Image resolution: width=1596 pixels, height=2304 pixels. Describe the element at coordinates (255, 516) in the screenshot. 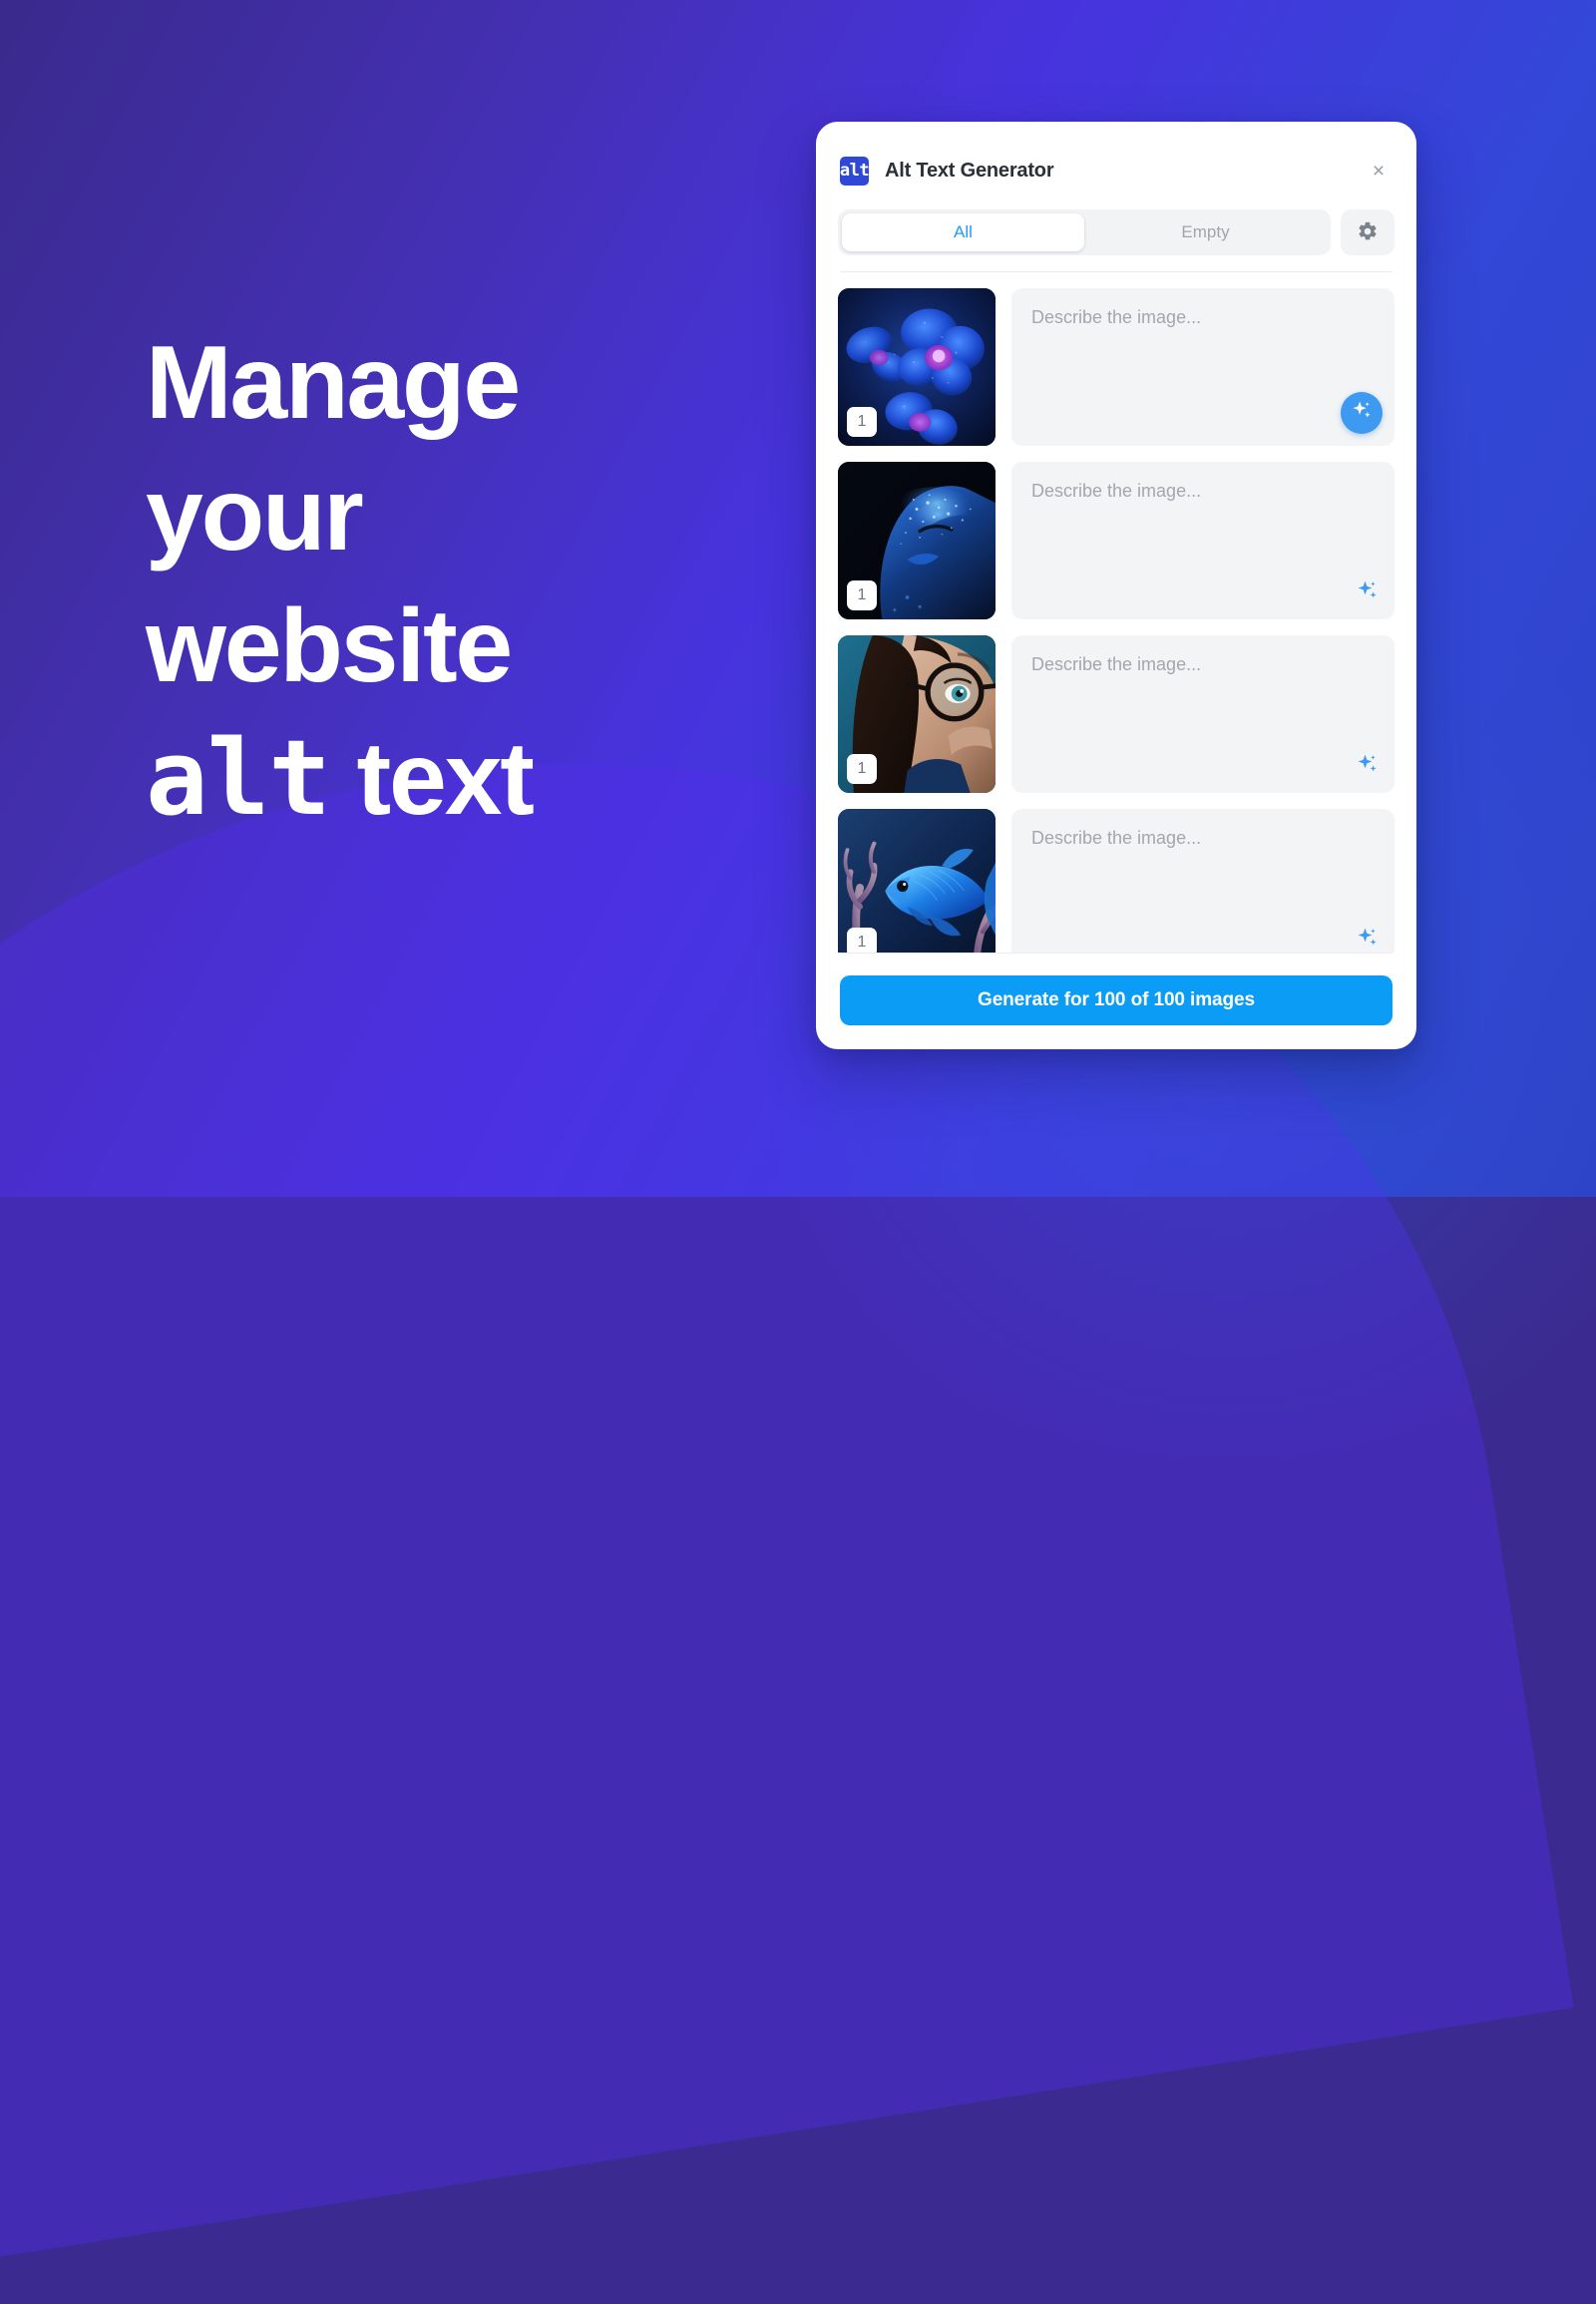

I see `headline-line-2: your` at that location.